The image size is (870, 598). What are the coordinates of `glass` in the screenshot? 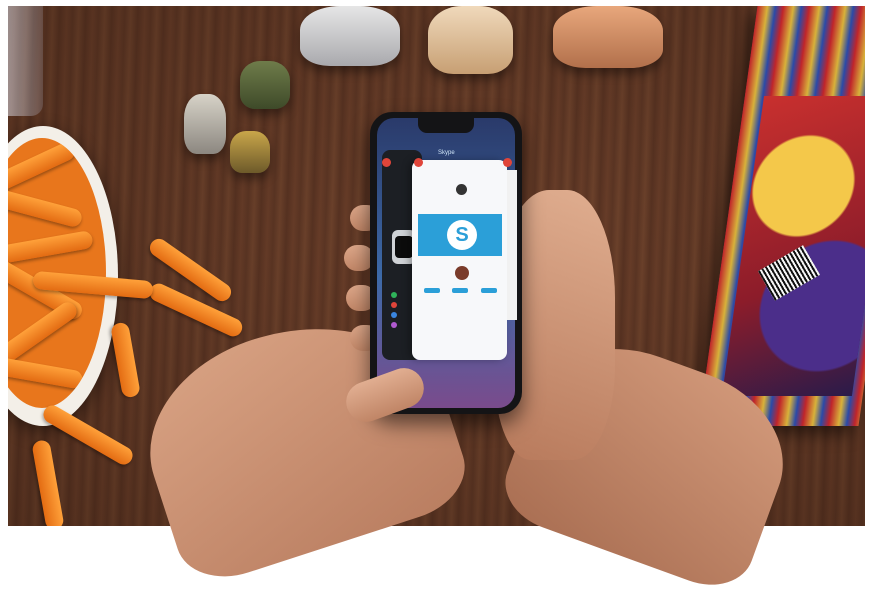 It's located at (25, 61).